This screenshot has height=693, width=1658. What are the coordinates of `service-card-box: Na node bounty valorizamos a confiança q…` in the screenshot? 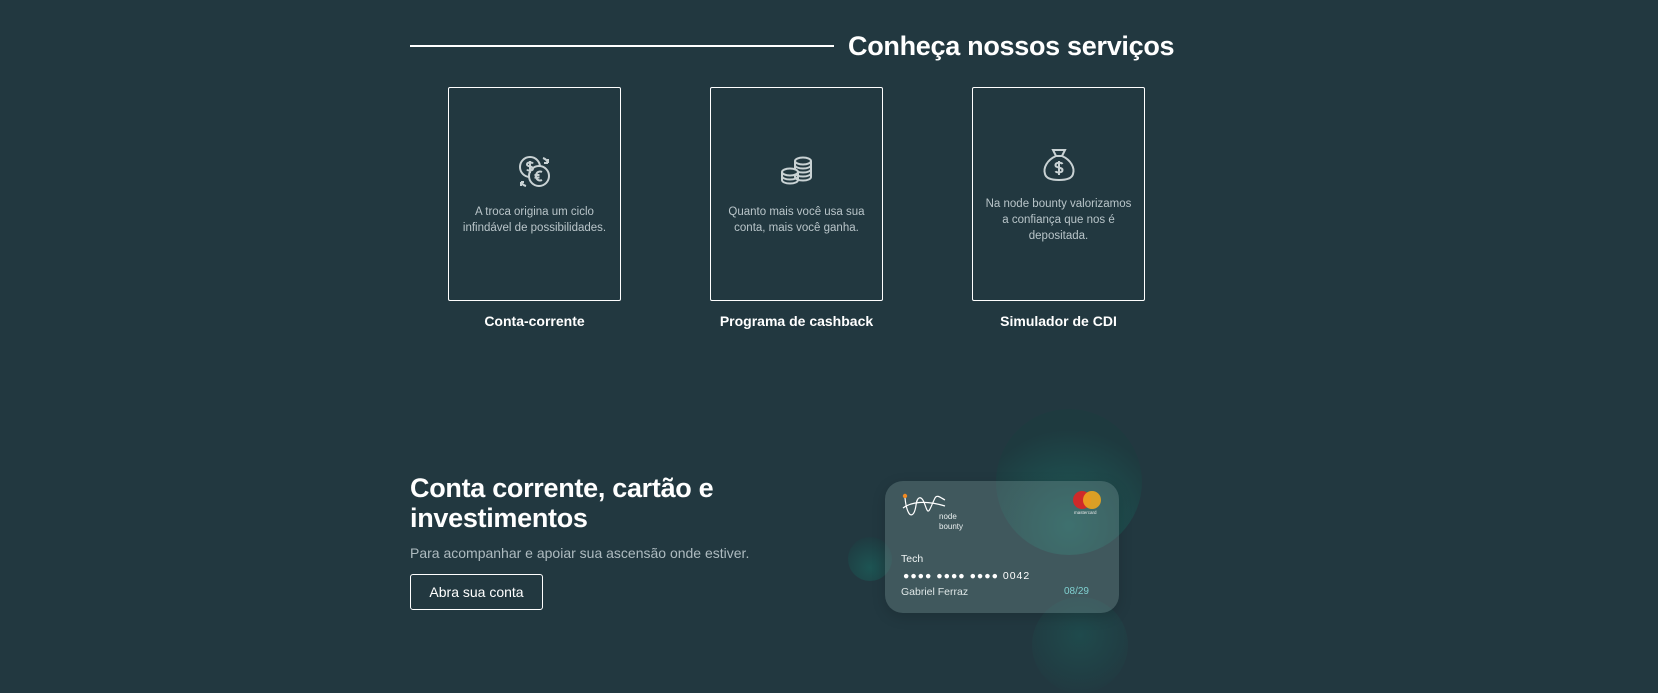 It's located at (1058, 194).